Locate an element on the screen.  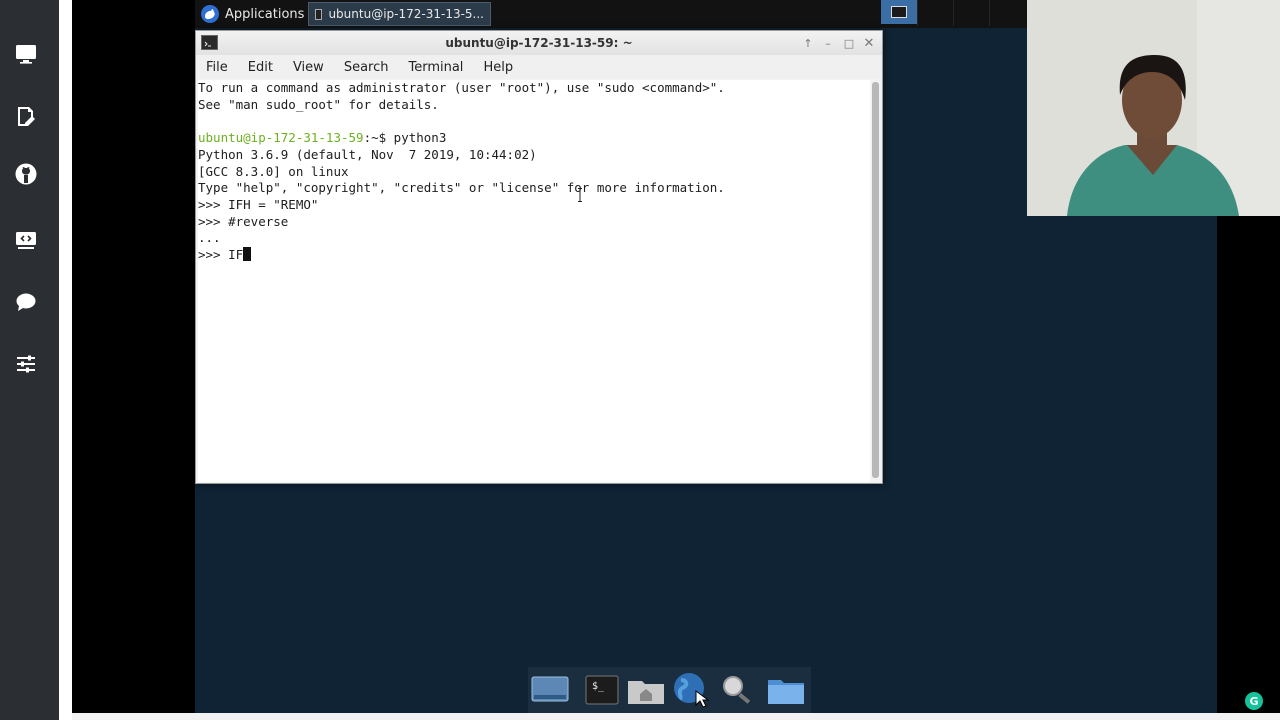
terminal-titlebar: ubuntu@ip-172-31-13-59: ~ ↑ – □ ✕ is located at coordinates (539, 43).